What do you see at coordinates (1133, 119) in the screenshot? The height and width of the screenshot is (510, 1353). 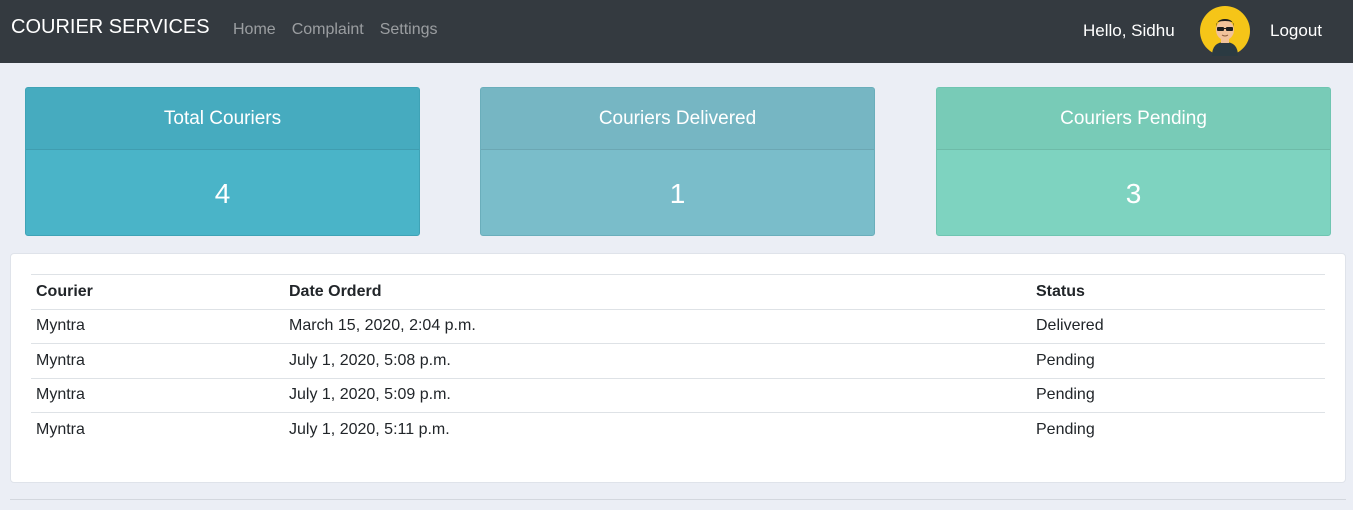 I see `card-title: Couriers Pending` at bounding box center [1133, 119].